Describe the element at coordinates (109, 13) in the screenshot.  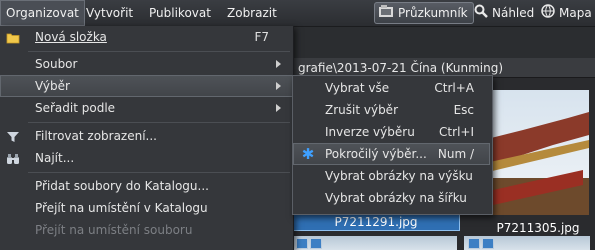
I see `menu-vytvorit: Vytvořit` at that location.